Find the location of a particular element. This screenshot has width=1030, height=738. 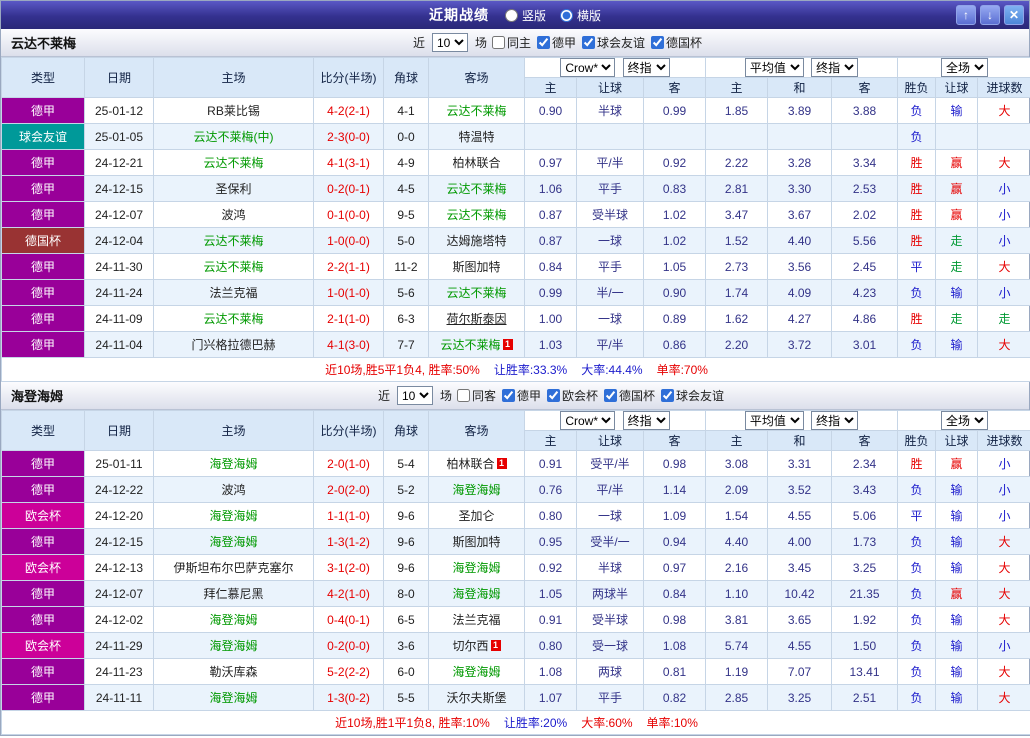

layout-radio: 竖版 is located at coordinates (525, 15).